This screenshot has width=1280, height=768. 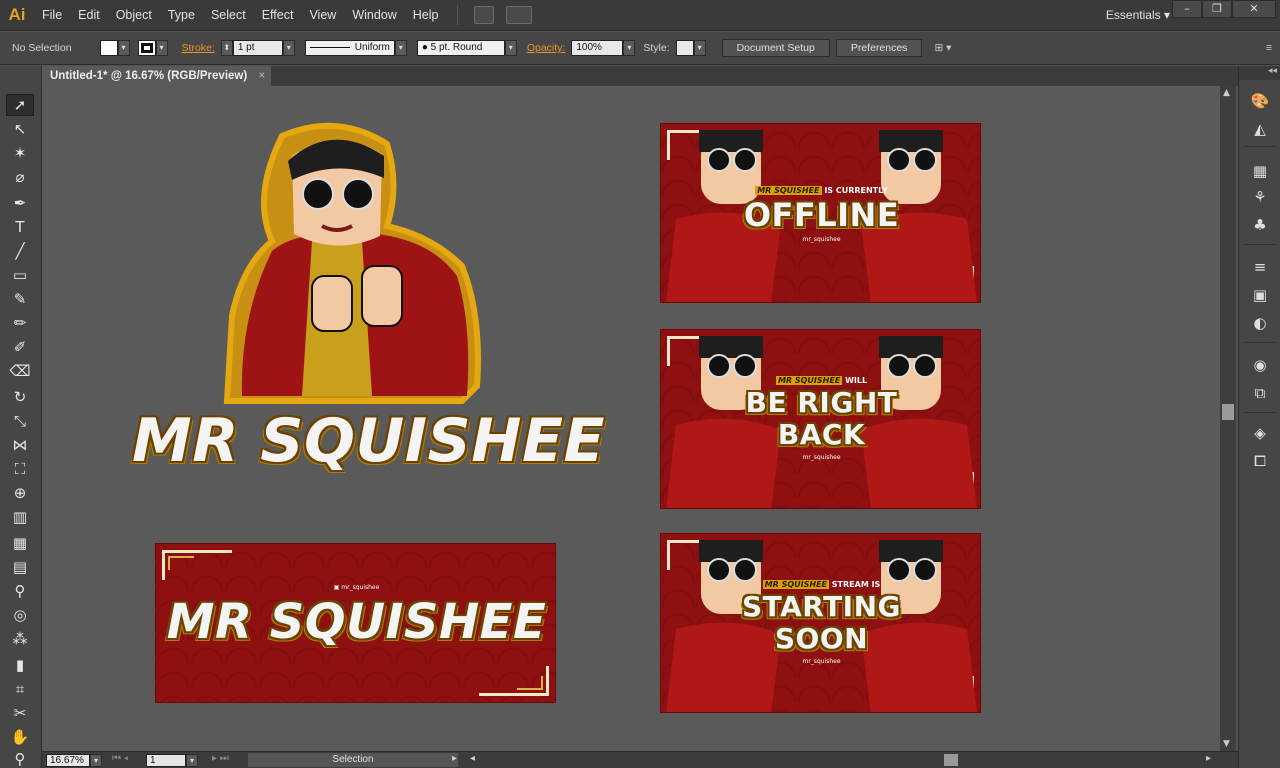 I want to click on opacity-dropdown: ▾, so click(x=629, y=48).